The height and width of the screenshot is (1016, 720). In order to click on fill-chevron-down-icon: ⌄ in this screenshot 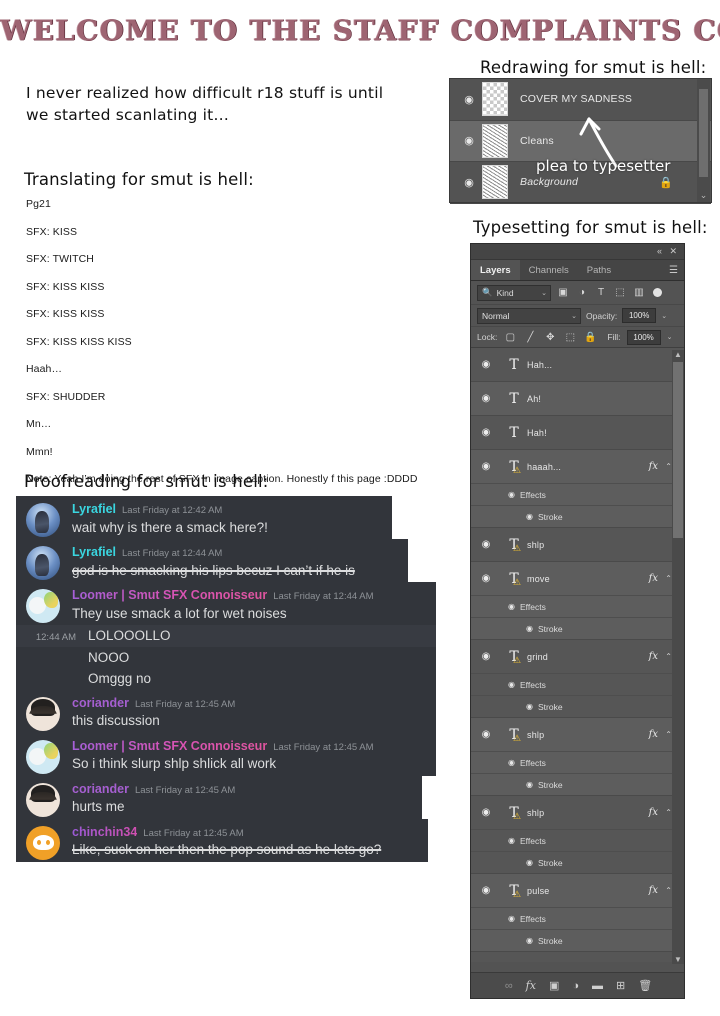, I will do `click(670, 337)`.